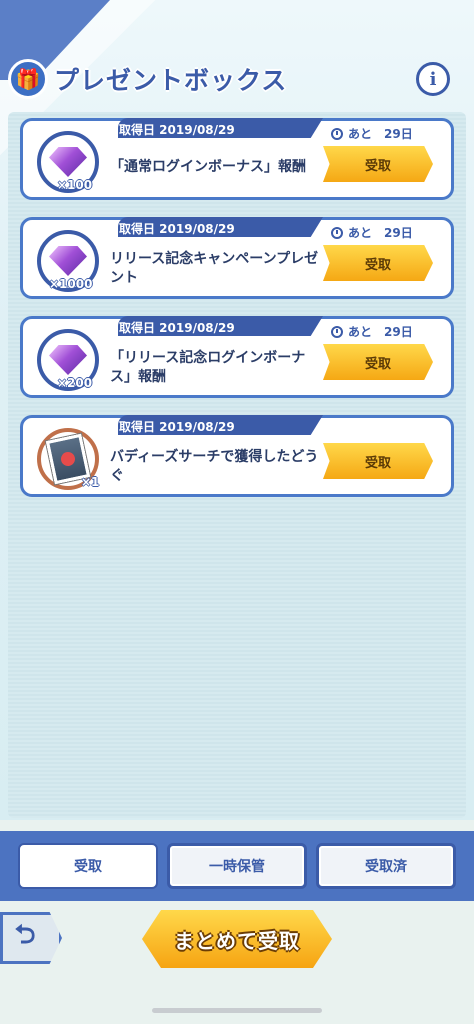  I want to click on receive-all-button: まとめて受取, so click(237, 939).